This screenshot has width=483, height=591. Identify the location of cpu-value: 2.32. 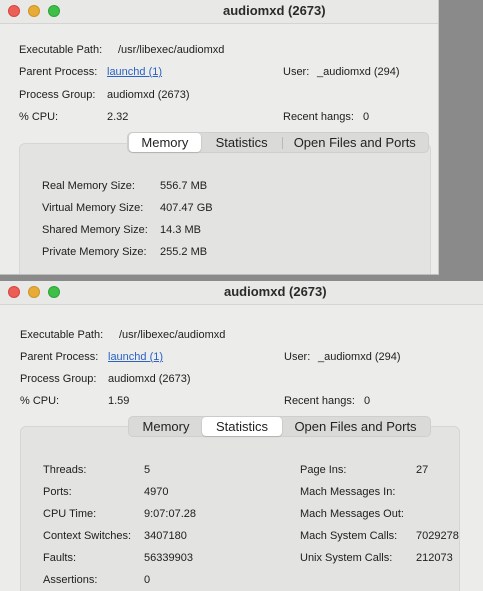
(118, 117).